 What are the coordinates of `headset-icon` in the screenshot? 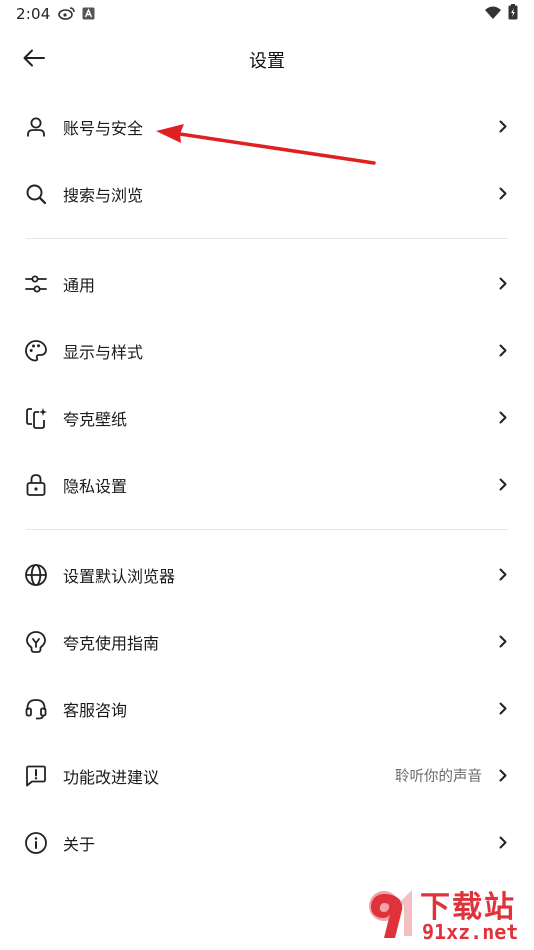 It's located at (36, 709).